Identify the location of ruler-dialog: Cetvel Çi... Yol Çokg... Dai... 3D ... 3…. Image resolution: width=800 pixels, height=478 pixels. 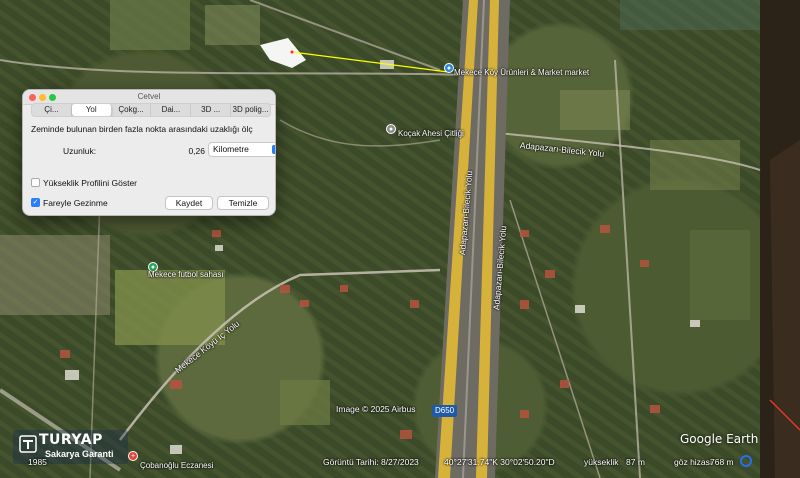
(149, 152).